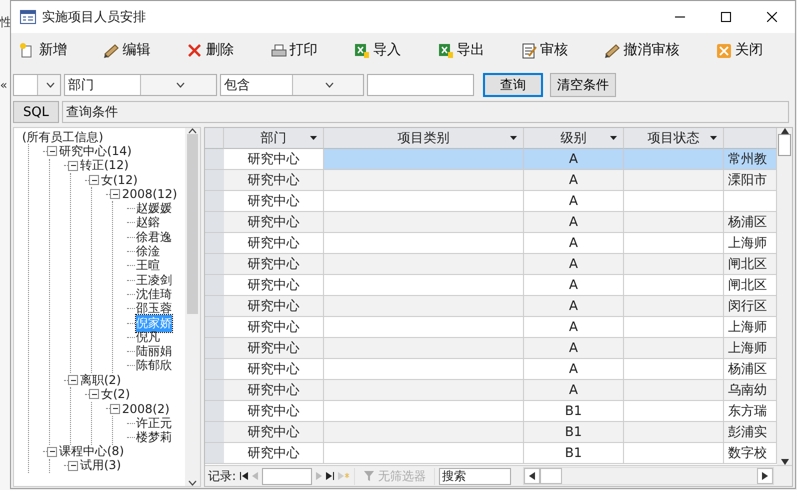 This screenshot has height=490, width=797. What do you see at coordinates (192, 131) in the screenshot?
I see `chevron-up-icon` at bounding box center [192, 131].